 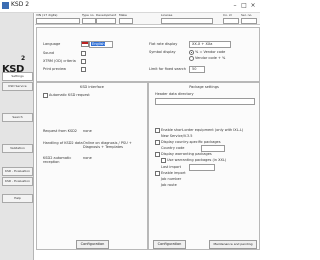 I want to click on xtrm-checkbox, so click(x=83, y=61).